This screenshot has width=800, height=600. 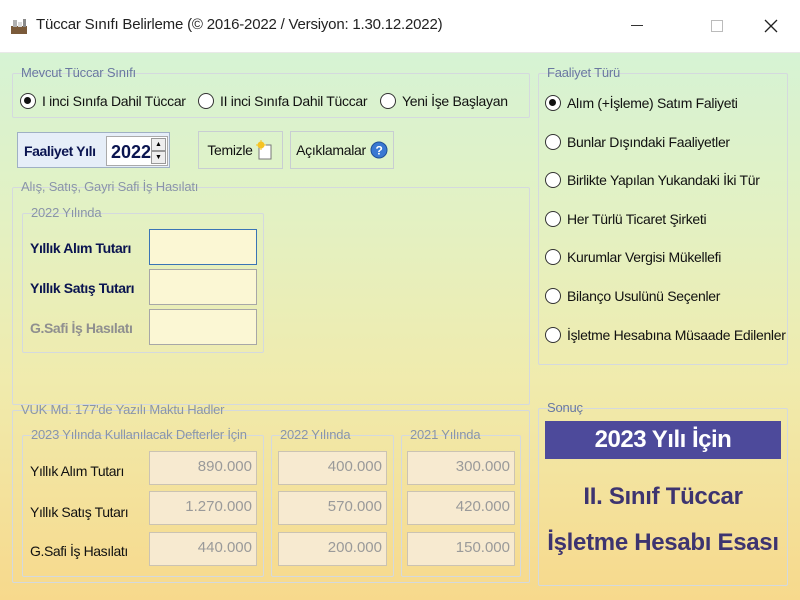 What do you see at coordinates (82, 288) in the screenshot?
I see `yillik-satis-label: Yıllık Satış Tutarı` at bounding box center [82, 288].